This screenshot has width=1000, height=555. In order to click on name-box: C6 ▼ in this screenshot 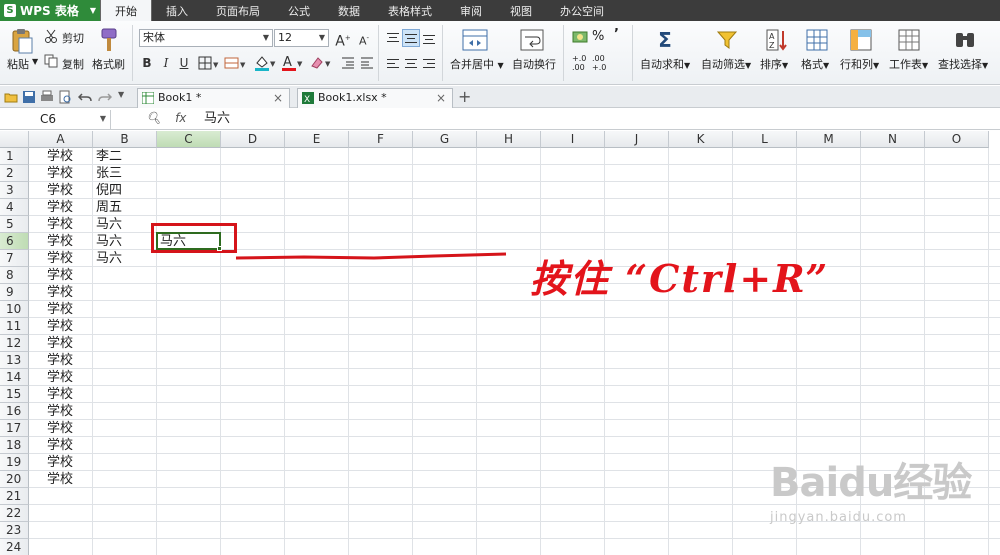, I will do `click(55, 119)`.